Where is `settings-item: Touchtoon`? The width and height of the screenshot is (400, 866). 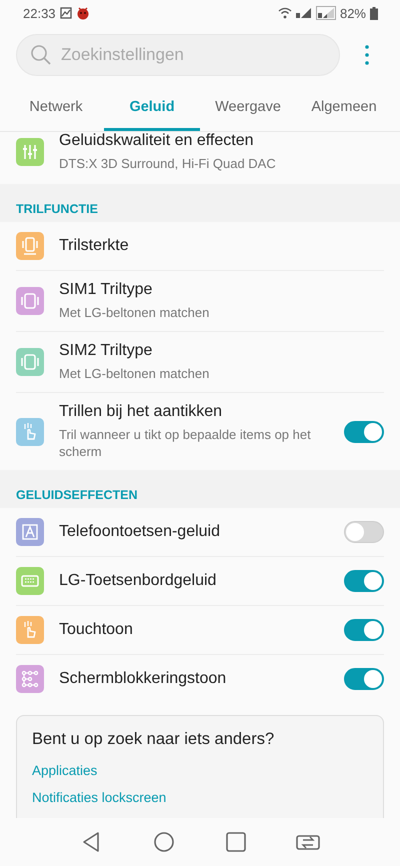 settings-item: Touchtoon is located at coordinates (200, 629).